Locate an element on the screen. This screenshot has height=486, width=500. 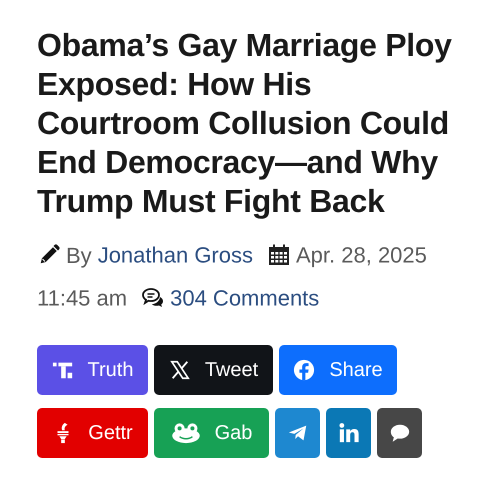
speech-bubble-icon is located at coordinates (399, 433).